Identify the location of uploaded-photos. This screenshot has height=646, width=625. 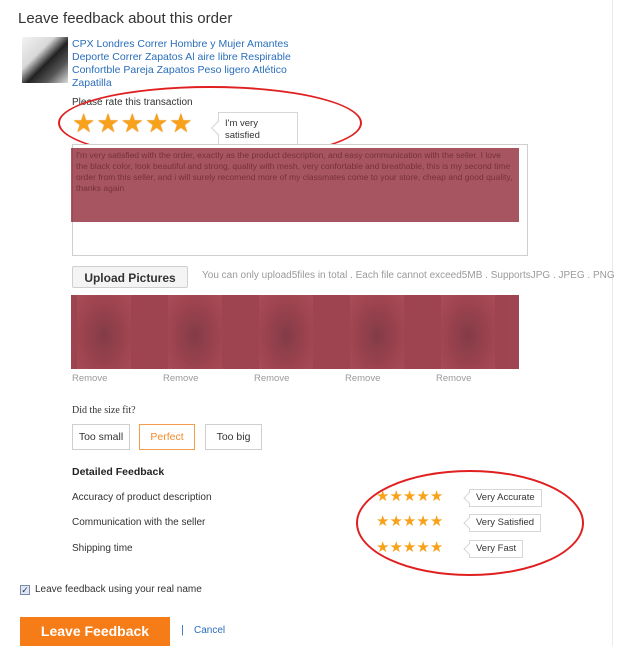
(295, 332).